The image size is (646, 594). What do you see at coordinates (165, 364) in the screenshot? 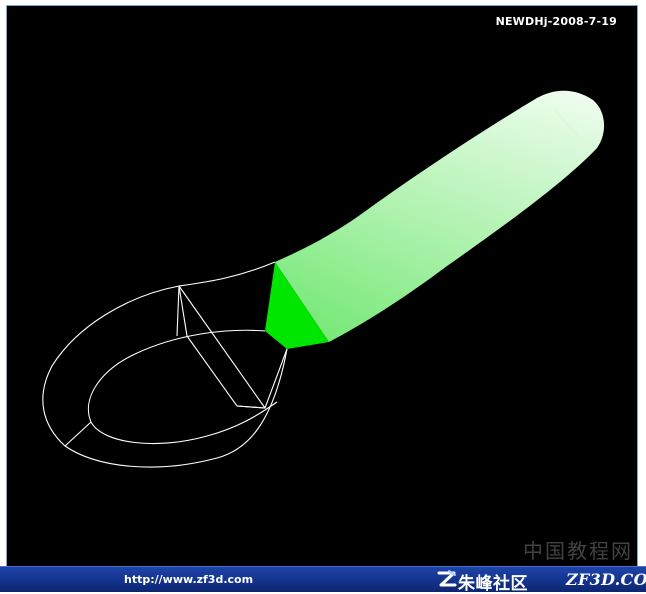
I see `bowl-wireframe` at bounding box center [165, 364].